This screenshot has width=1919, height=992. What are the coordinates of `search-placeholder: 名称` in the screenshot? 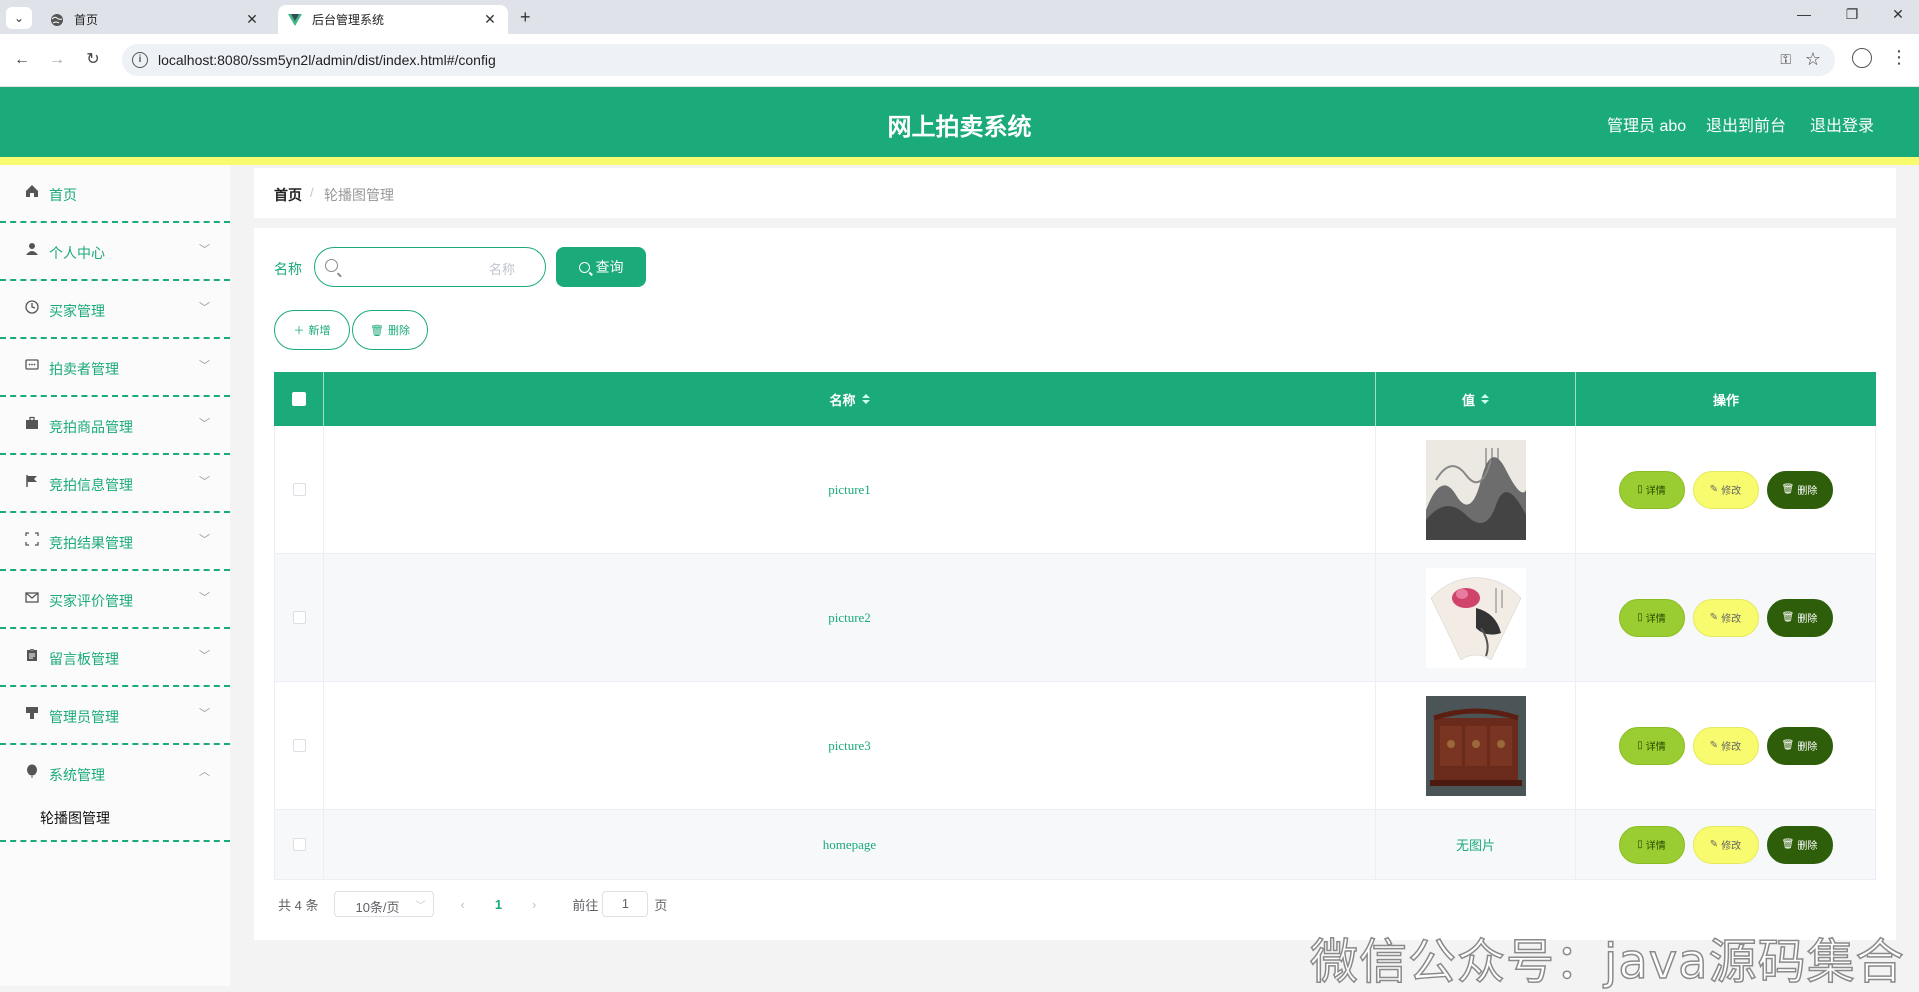 It's located at (501, 269).